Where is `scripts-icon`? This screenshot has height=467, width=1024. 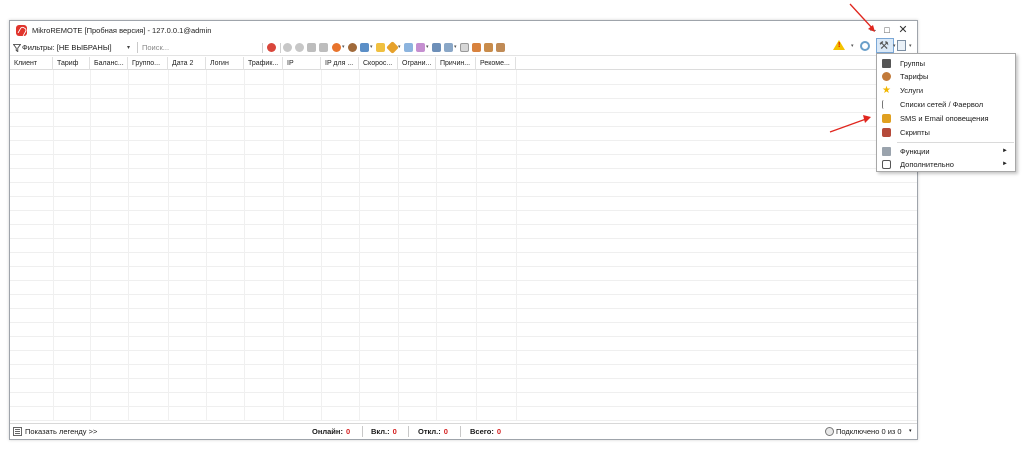 scripts-icon is located at coordinates (886, 132).